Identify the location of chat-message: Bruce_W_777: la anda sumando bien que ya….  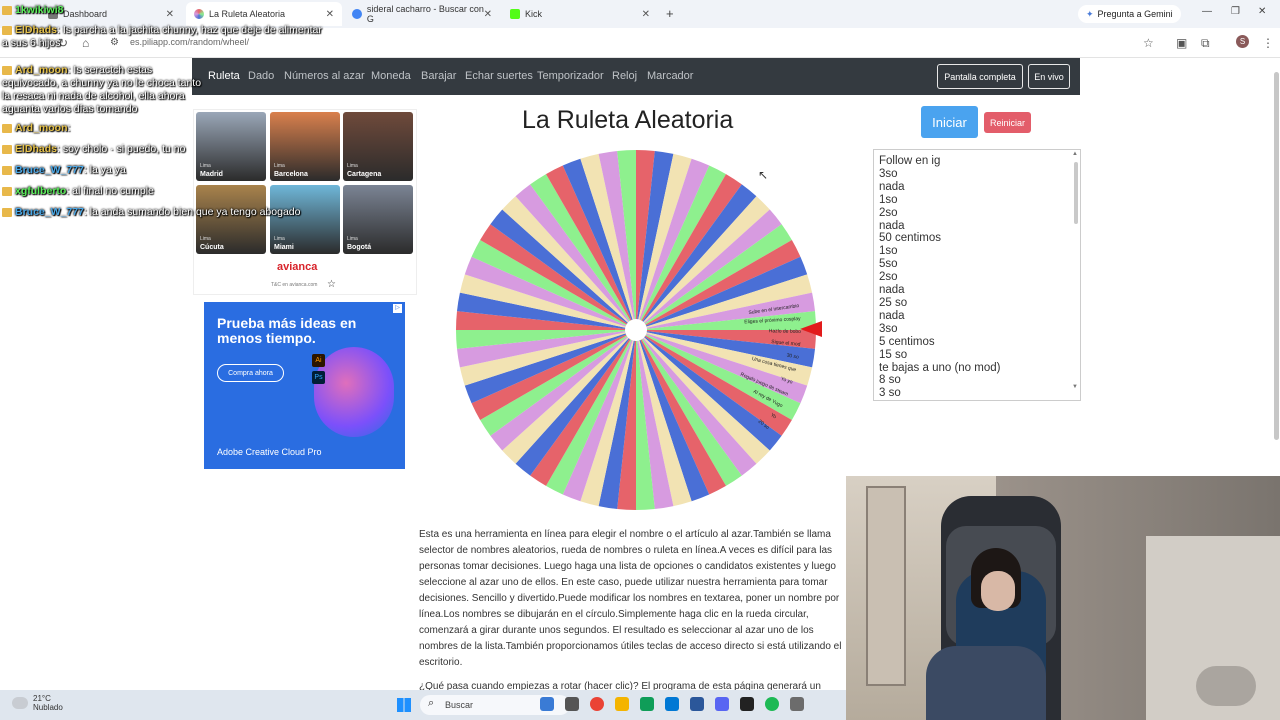
(152, 212).